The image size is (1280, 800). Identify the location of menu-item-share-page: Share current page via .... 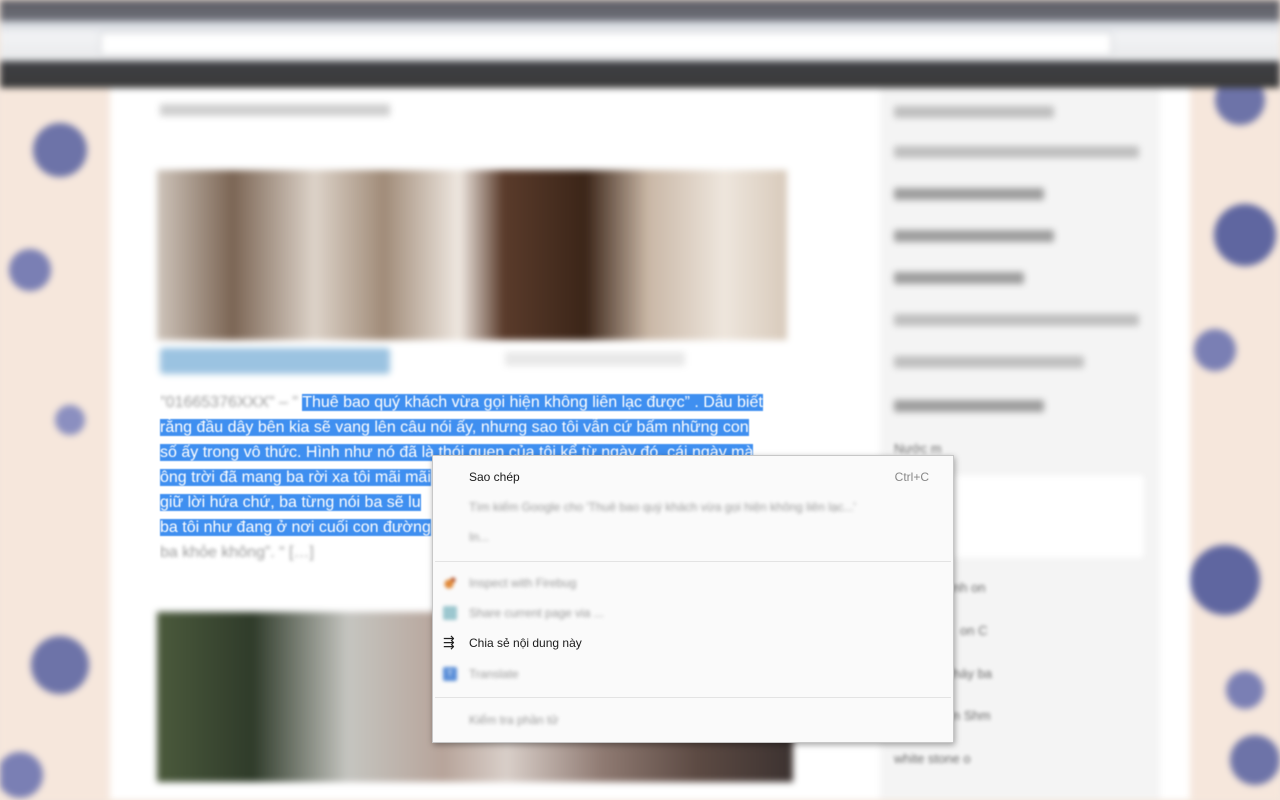
(693, 613).